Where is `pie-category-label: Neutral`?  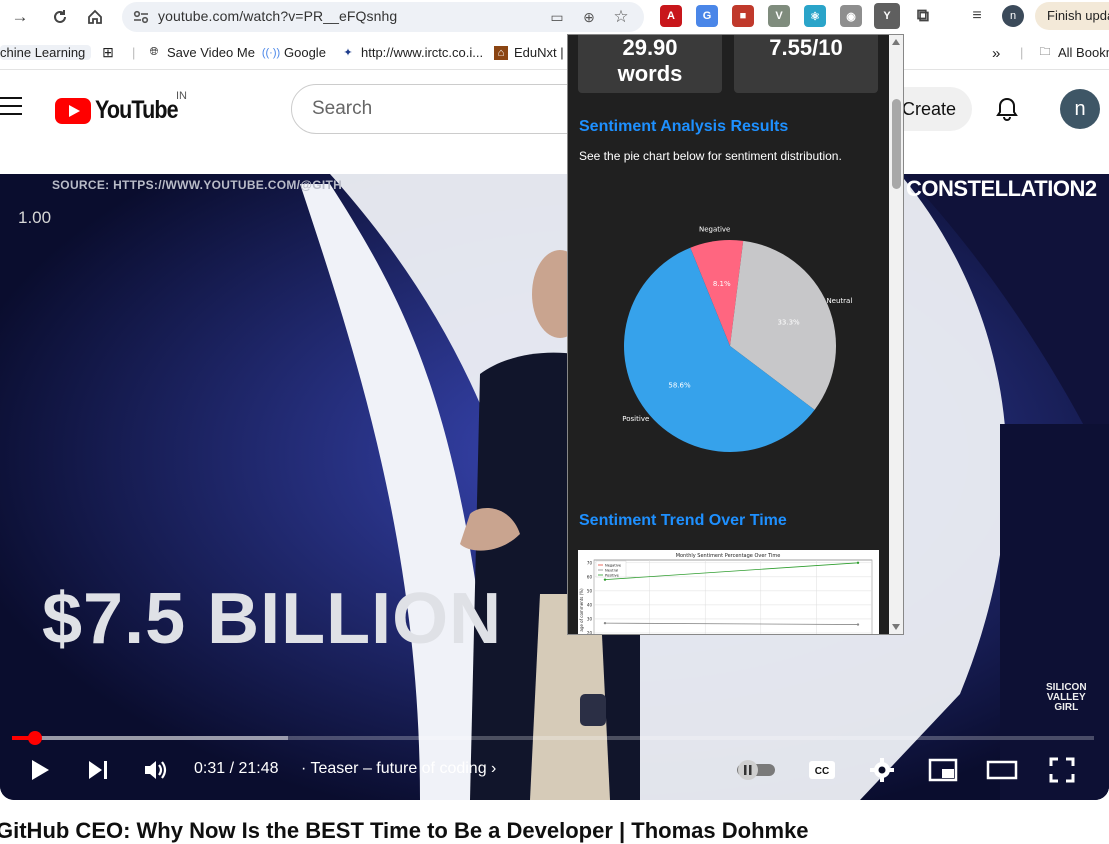 pie-category-label: Neutral is located at coordinates (839, 301).